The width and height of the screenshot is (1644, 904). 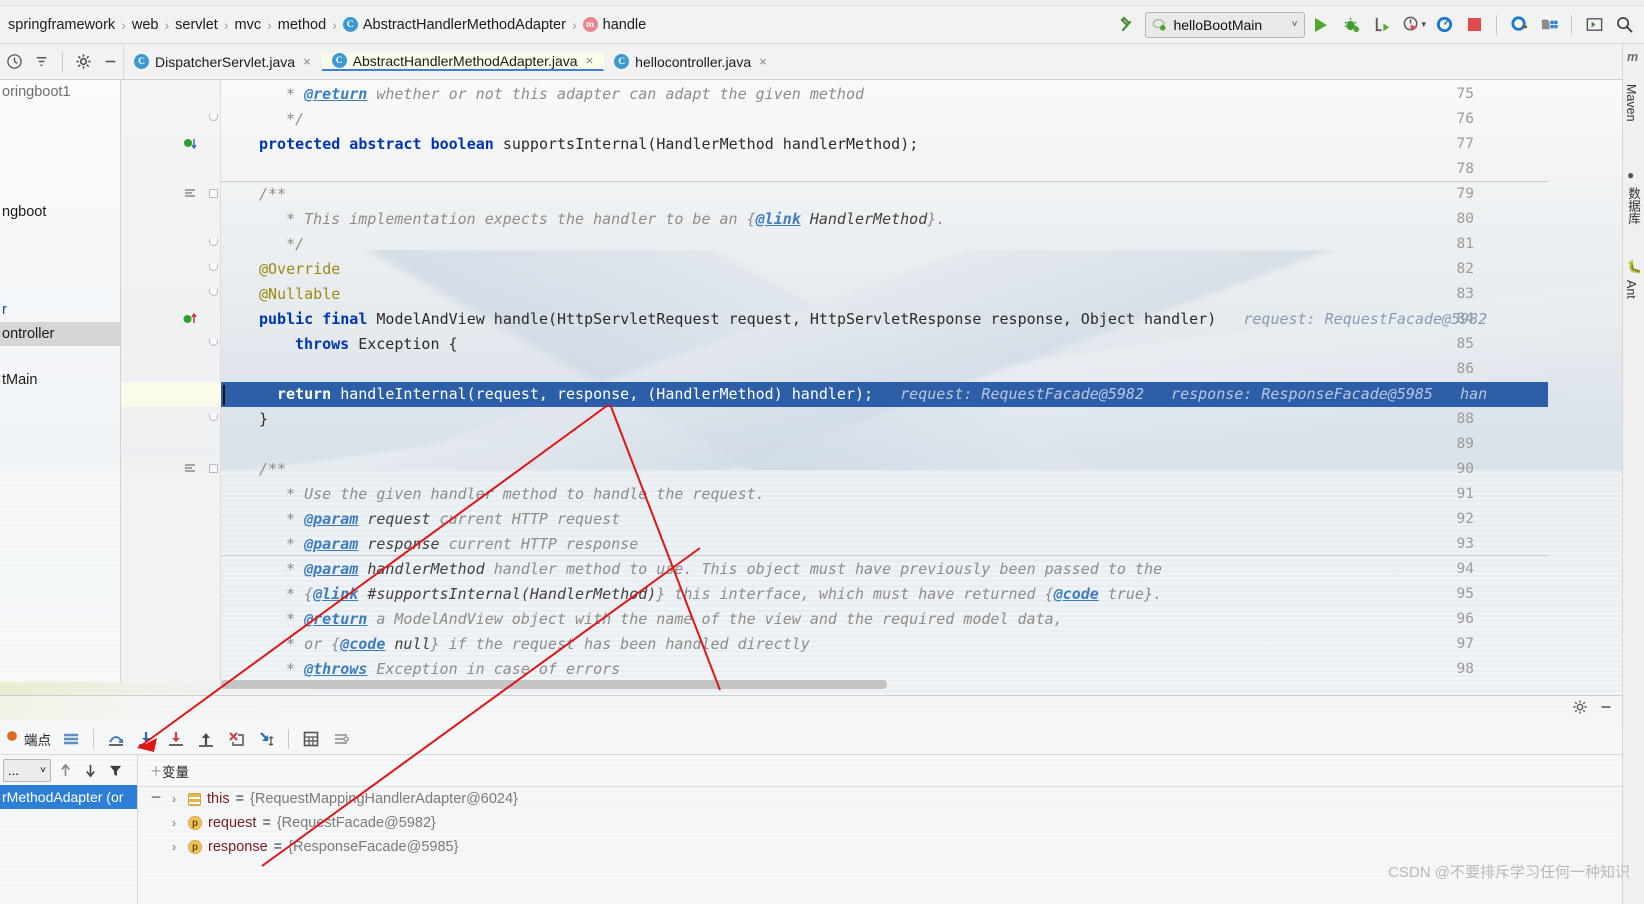 What do you see at coordinates (171, 381) in the screenshot?
I see `editor-gutter` at bounding box center [171, 381].